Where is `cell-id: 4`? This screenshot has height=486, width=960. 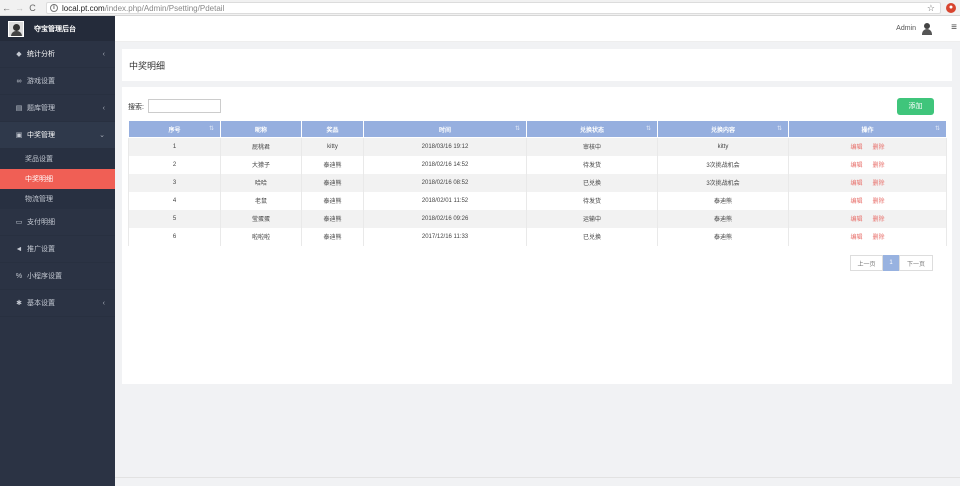
cell-id: 4 is located at coordinates (174, 200).